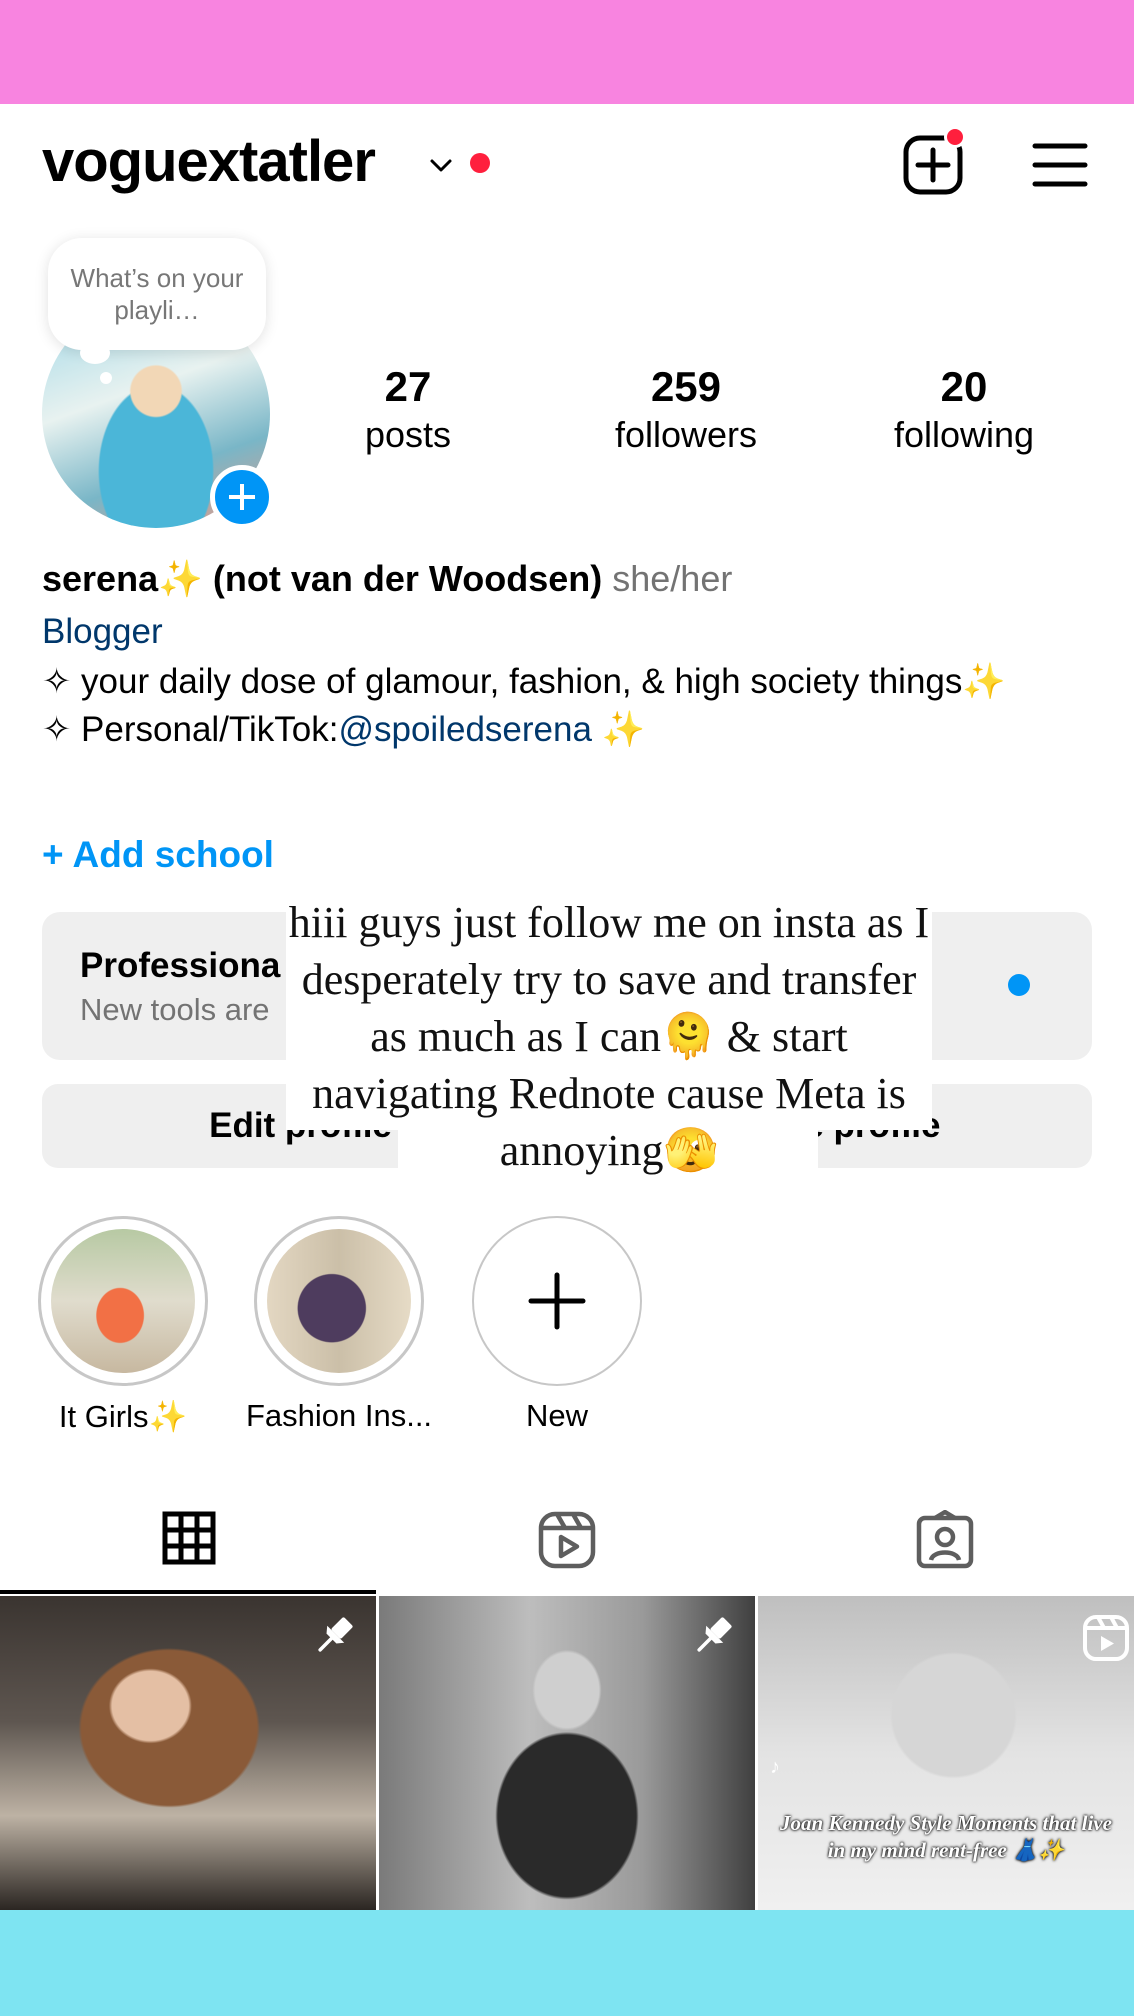 Image resolution: width=1134 pixels, height=2016 pixels. I want to click on plus-icon, so click(557, 1301).